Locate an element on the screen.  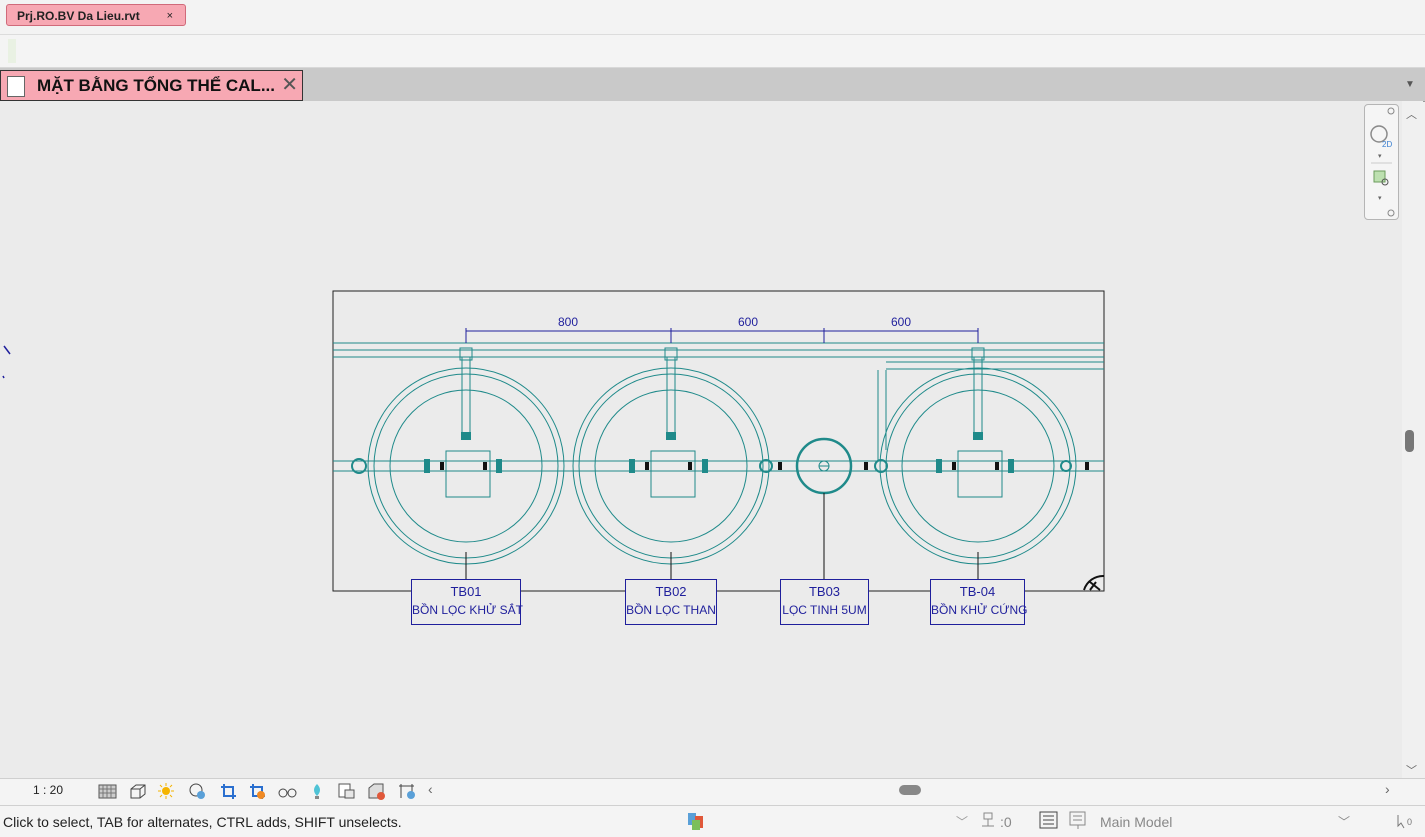
selection-count: :0 is located at coordinates (1006, 822).